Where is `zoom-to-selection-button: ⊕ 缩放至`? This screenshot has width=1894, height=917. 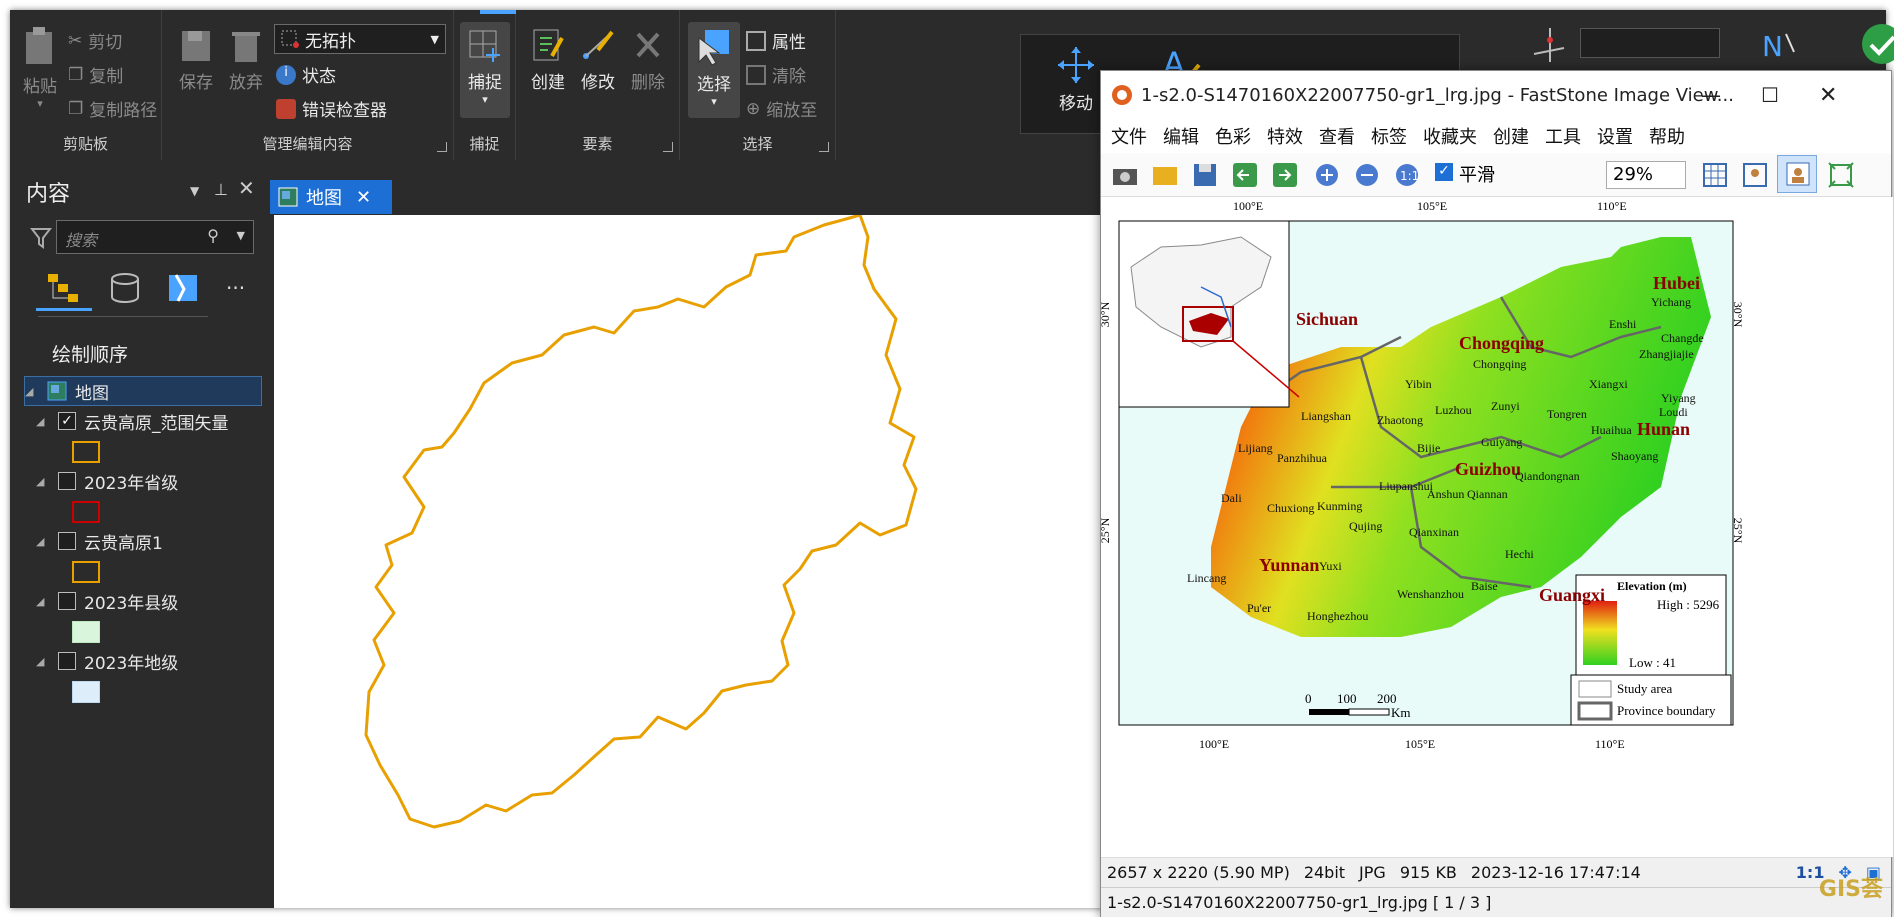
zoom-to-selection-button: ⊕ 缩放至 is located at coordinates (781, 109).